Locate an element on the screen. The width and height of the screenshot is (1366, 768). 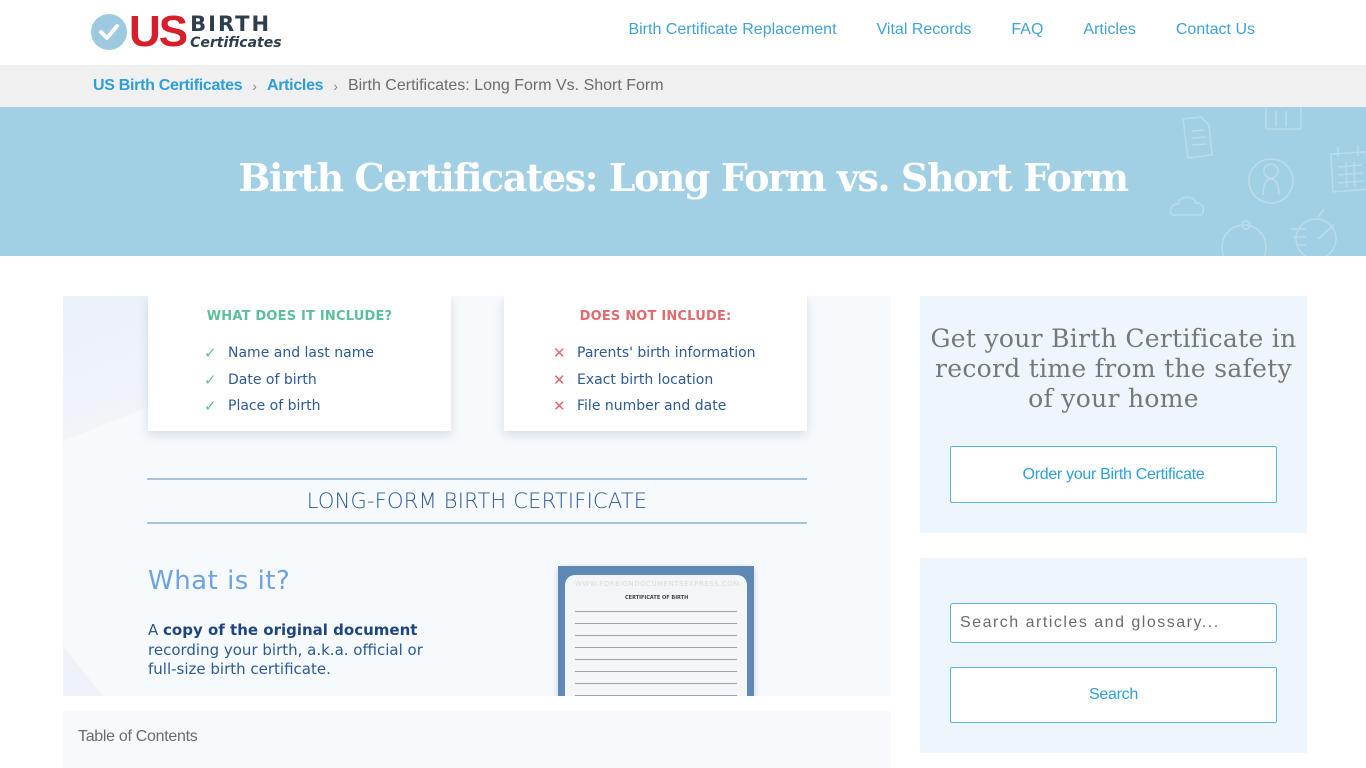
list-item: ✕ Parents' birth information is located at coordinates (654, 353).